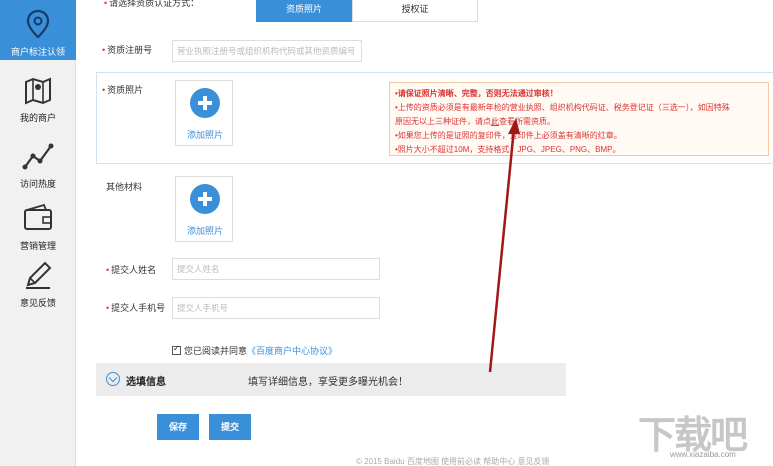  What do you see at coordinates (113, 379) in the screenshot?
I see `chevron-down-icon` at bounding box center [113, 379].